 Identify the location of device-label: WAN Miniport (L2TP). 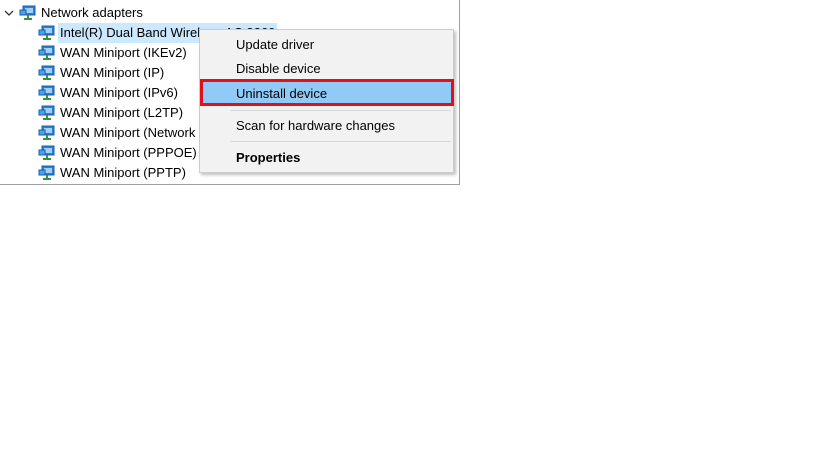
(122, 112).